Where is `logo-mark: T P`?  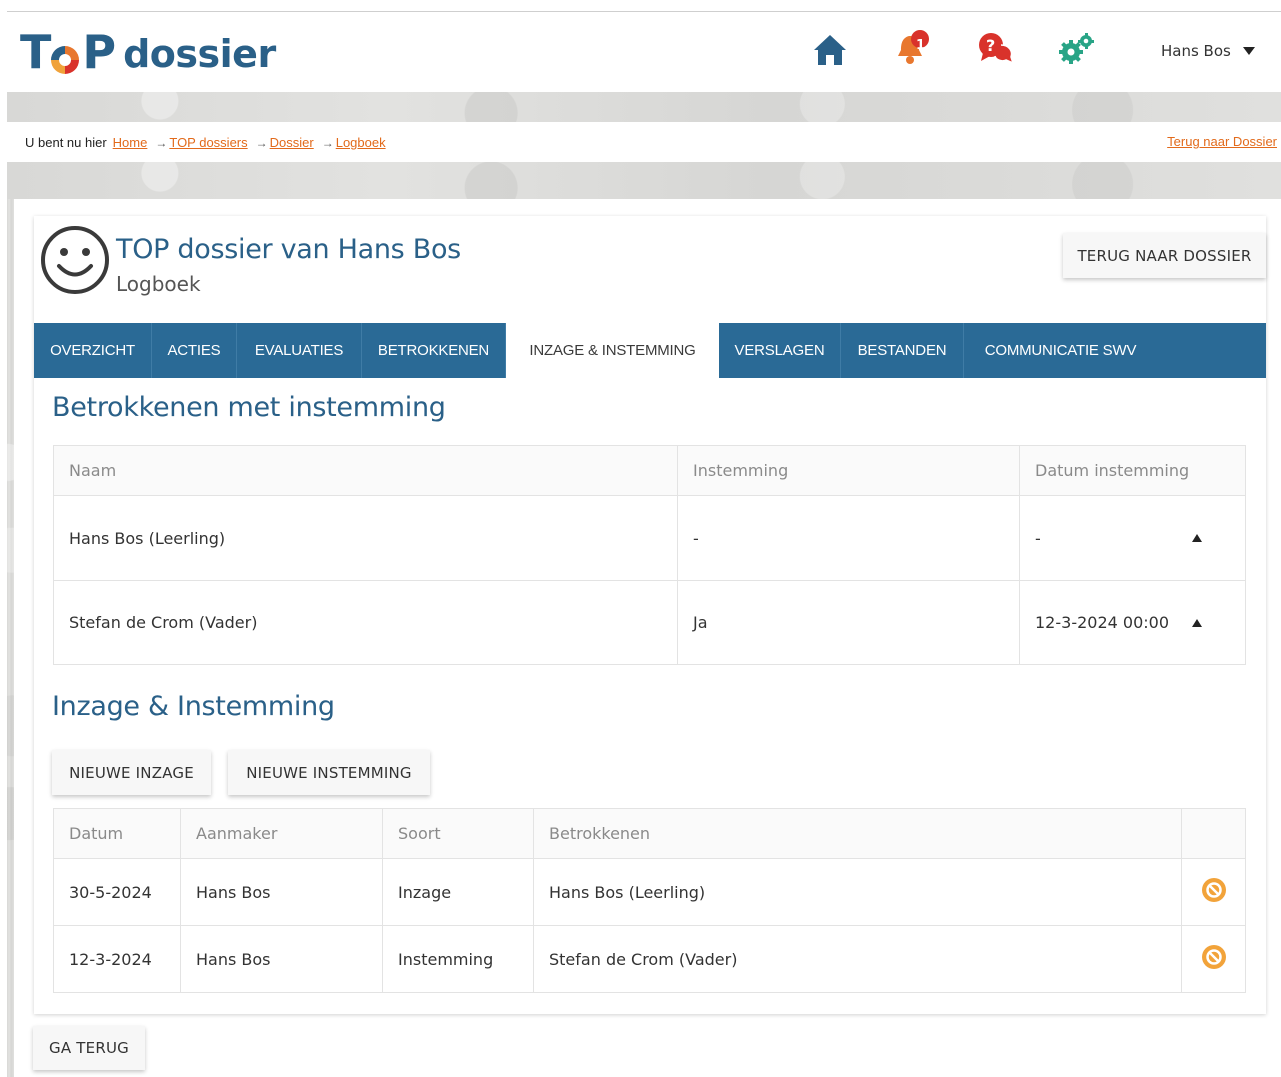
logo-mark: T P is located at coordinates (68, 52).